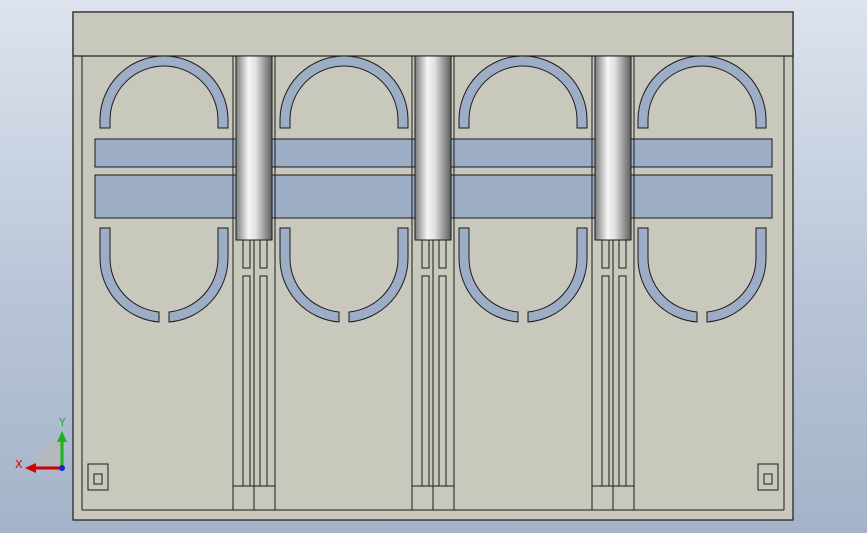 The width and height of the screenshot is (867, 533). What do you see at coordinates (768, 477) in the screenshot?
I see `corner-tab-right` at bounding box center [768, 477].